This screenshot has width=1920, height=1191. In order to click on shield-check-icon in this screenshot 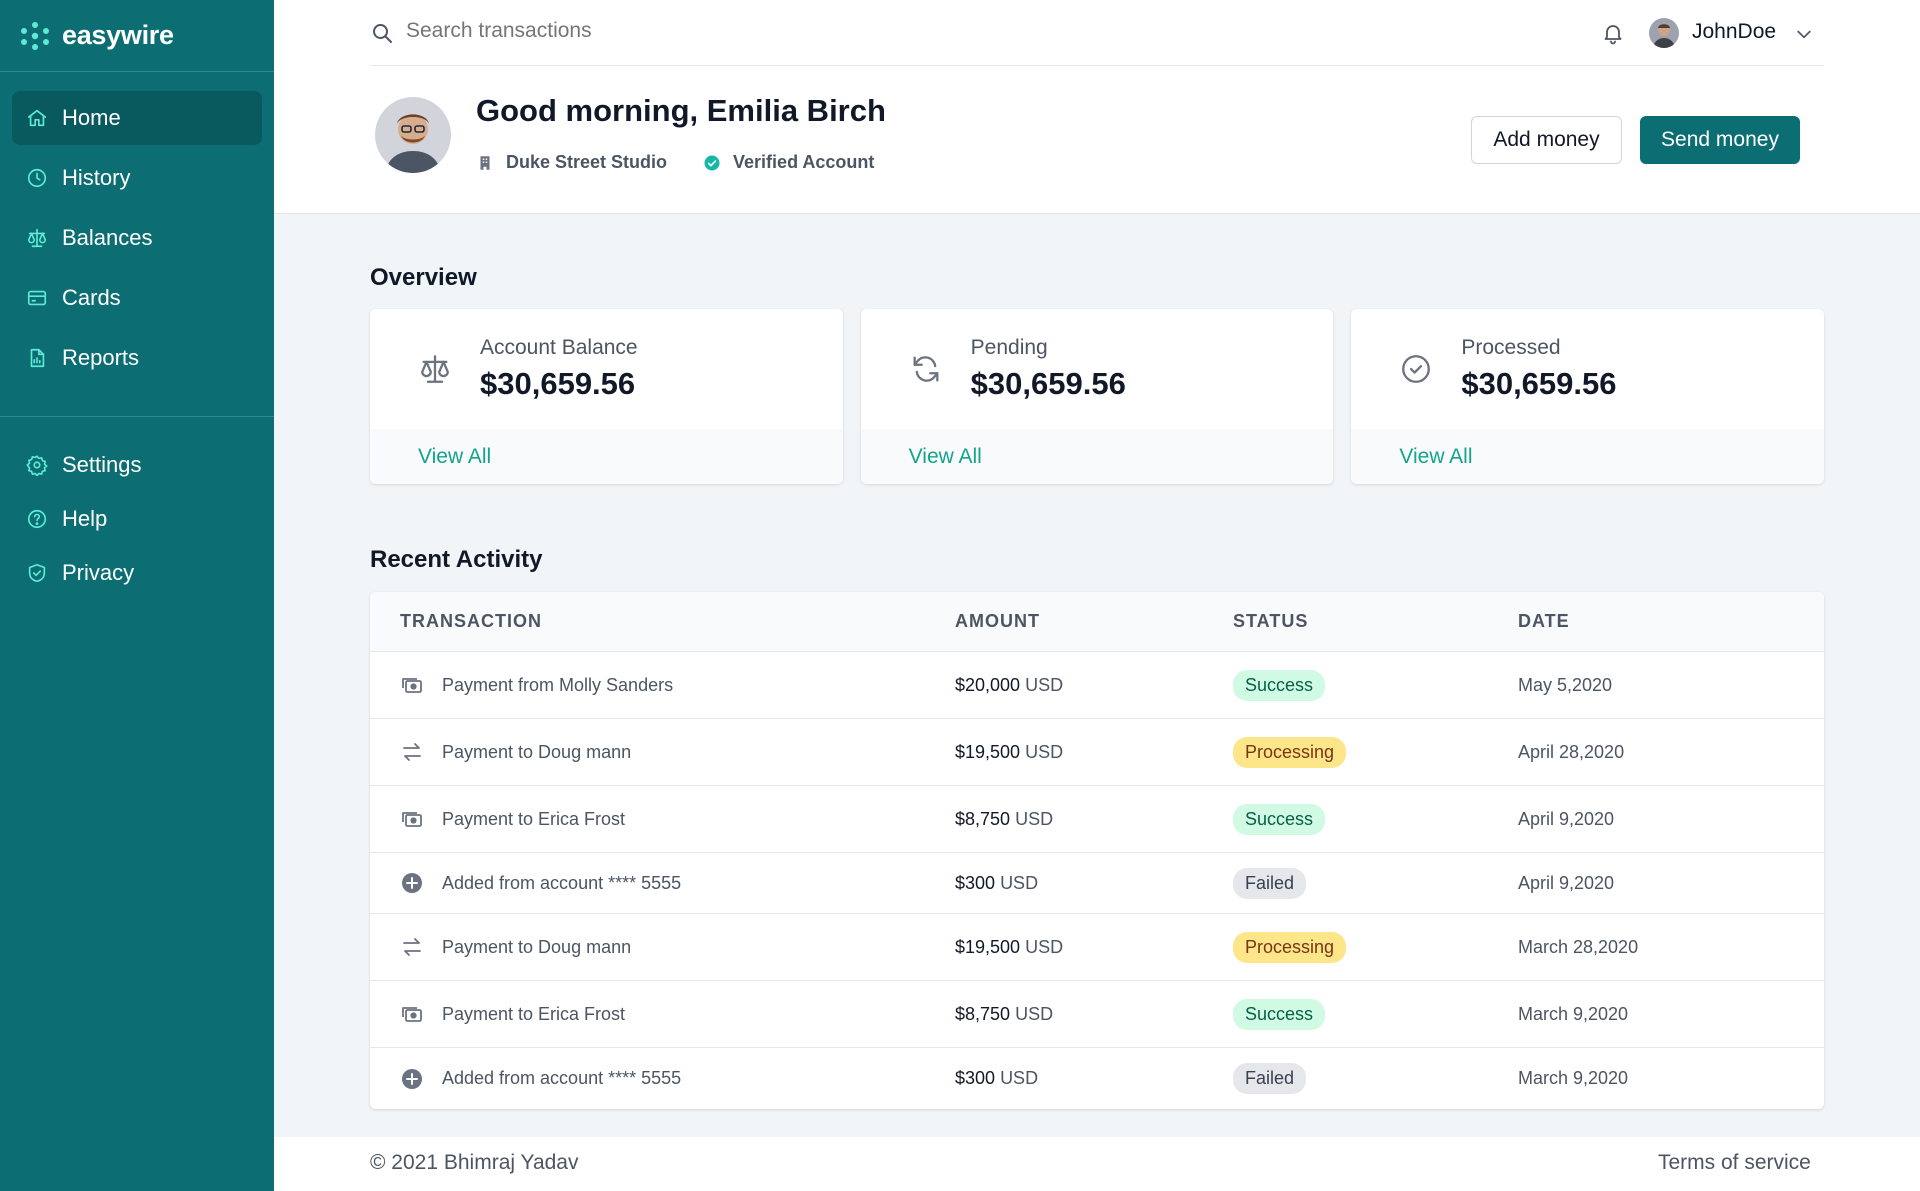, I will do `click(37, 573)`.